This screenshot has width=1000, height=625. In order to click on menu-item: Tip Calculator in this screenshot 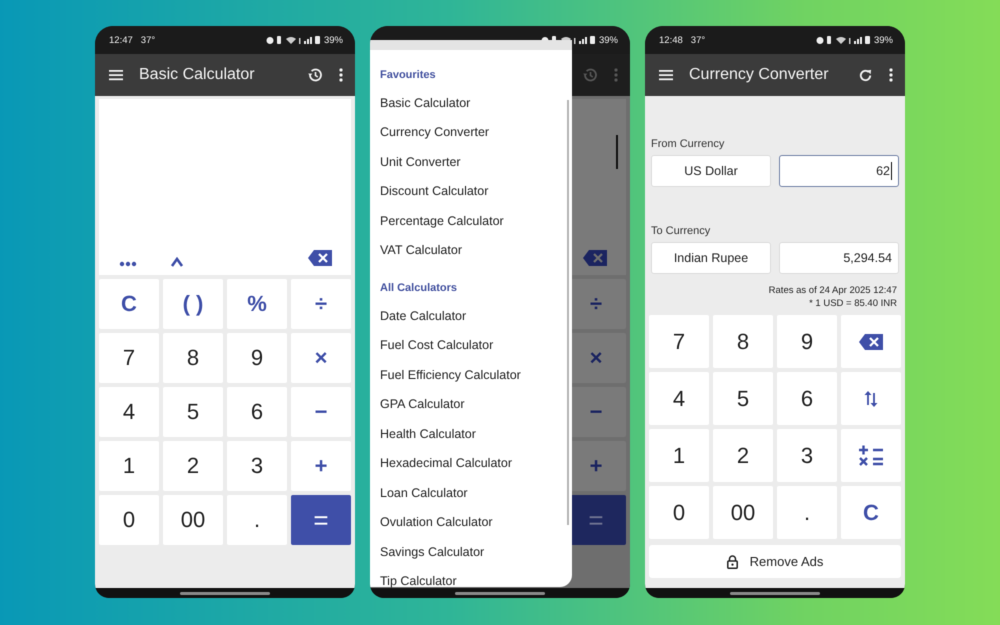, I will do `click(471, 581)`.